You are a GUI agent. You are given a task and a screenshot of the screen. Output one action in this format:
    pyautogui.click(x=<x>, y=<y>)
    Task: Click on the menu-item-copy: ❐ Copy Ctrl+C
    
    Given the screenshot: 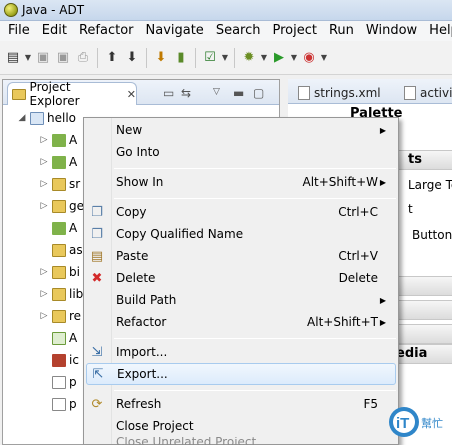 What is the action you would take?
    pyautogui.click(x=241, y=212)
    